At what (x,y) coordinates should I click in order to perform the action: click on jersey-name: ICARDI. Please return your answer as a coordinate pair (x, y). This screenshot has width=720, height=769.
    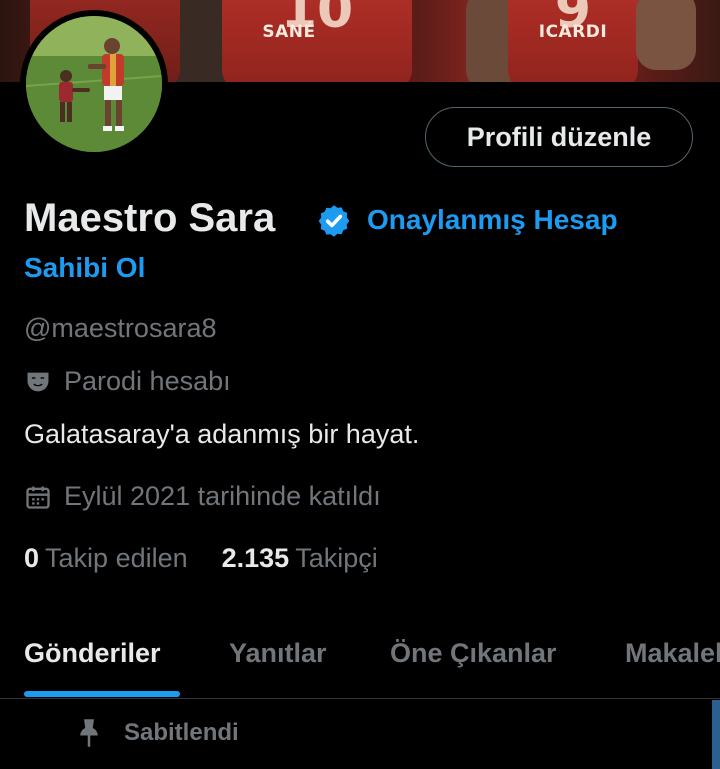
    Looking at the image, I should click on (573, 32).